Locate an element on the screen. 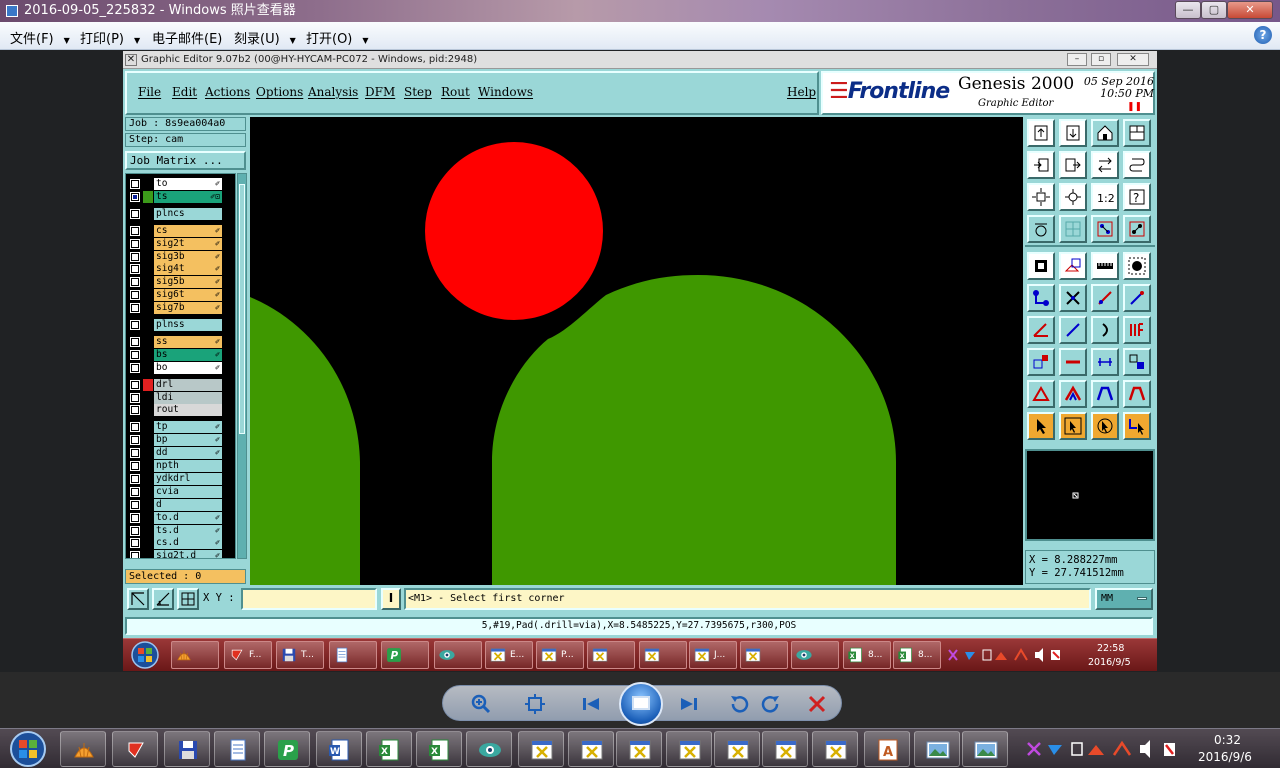 This screenshot has width=1280, height=768. menu-help: Help is located at coordinates (801, 92).